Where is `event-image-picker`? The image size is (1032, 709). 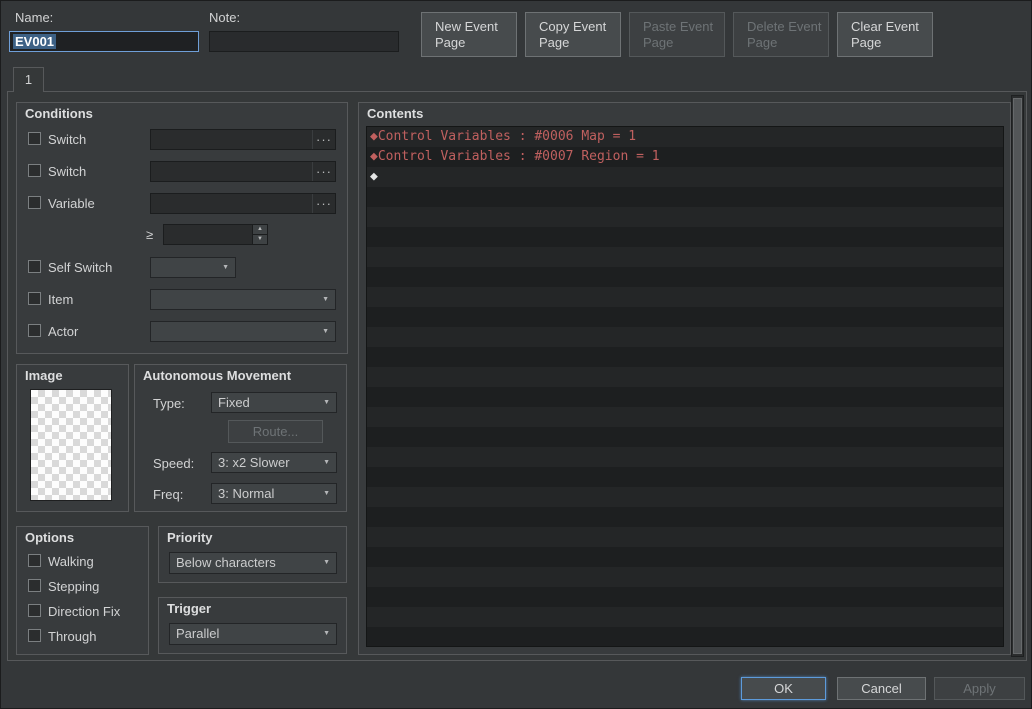
event-image-picker is located at coordinates (71, 445).